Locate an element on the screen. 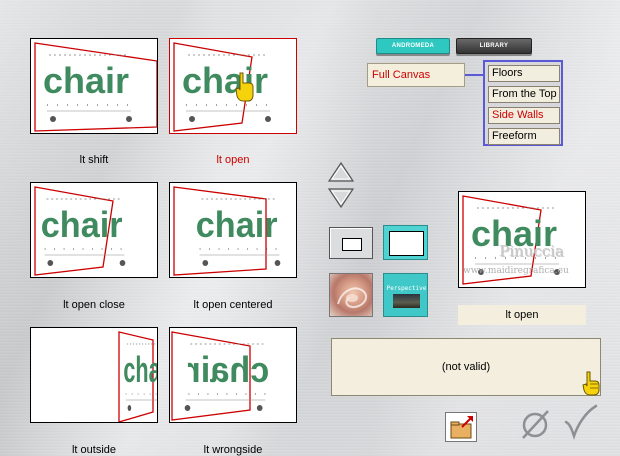  perspective-button: Perspective is located at coordinates (405, 295).